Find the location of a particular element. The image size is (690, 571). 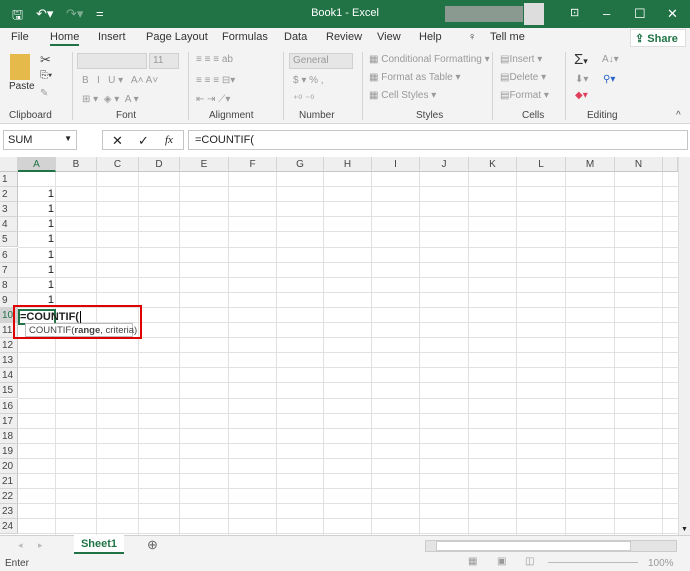

fill-icon: ⬇▾ is located at coordinates (581, 79).